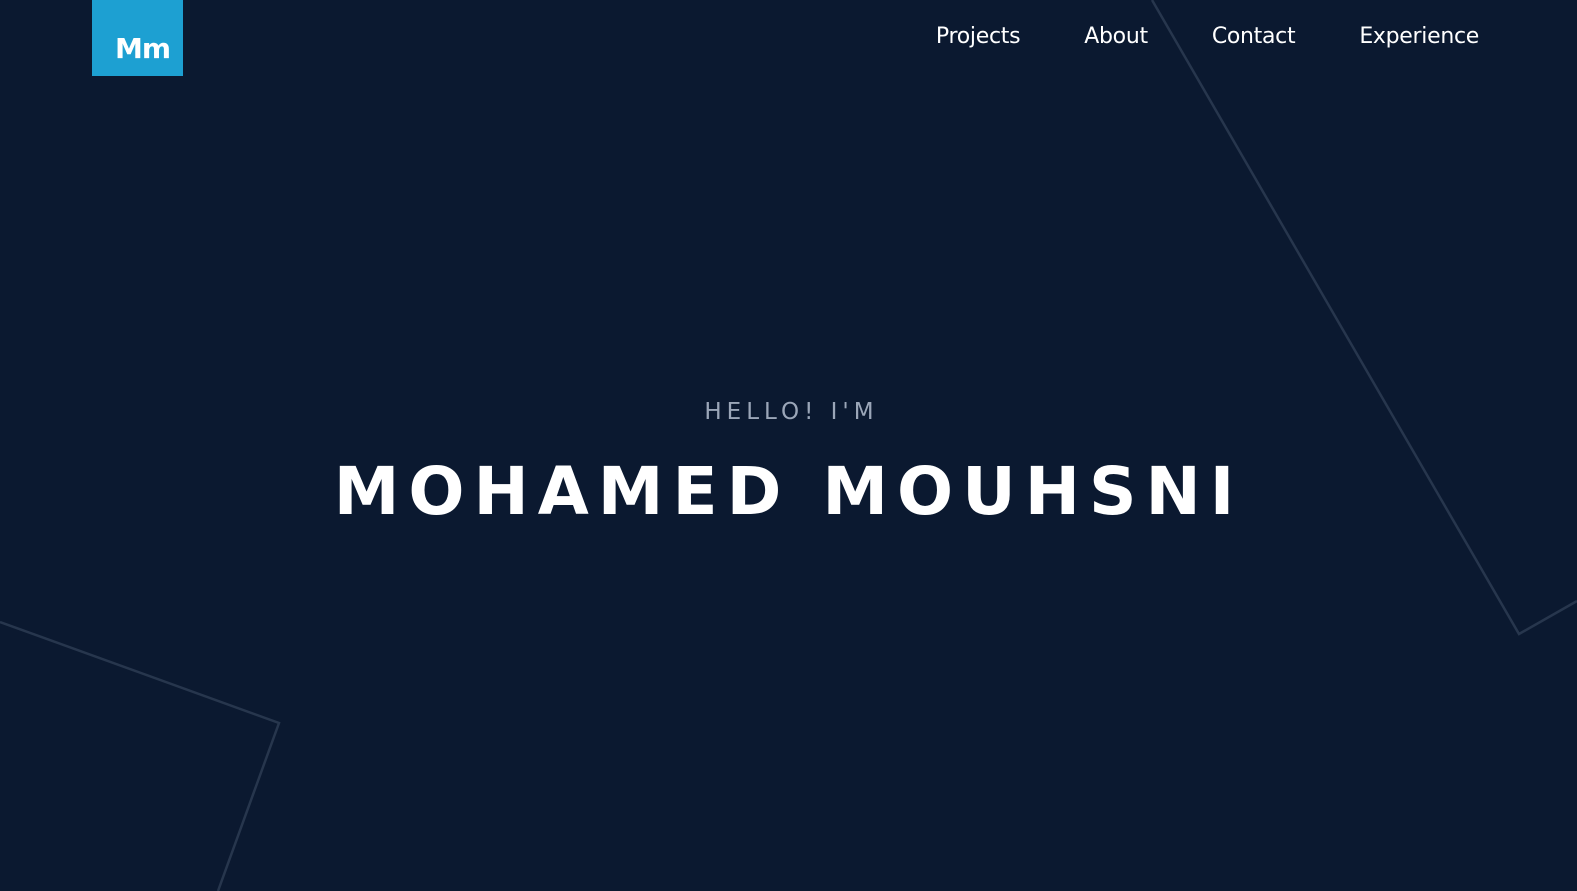  What do you see at coordinates (1419, 37) in the screenshot?
I see `nav-link-experience: Experience` at bounding box center [1419, 37].